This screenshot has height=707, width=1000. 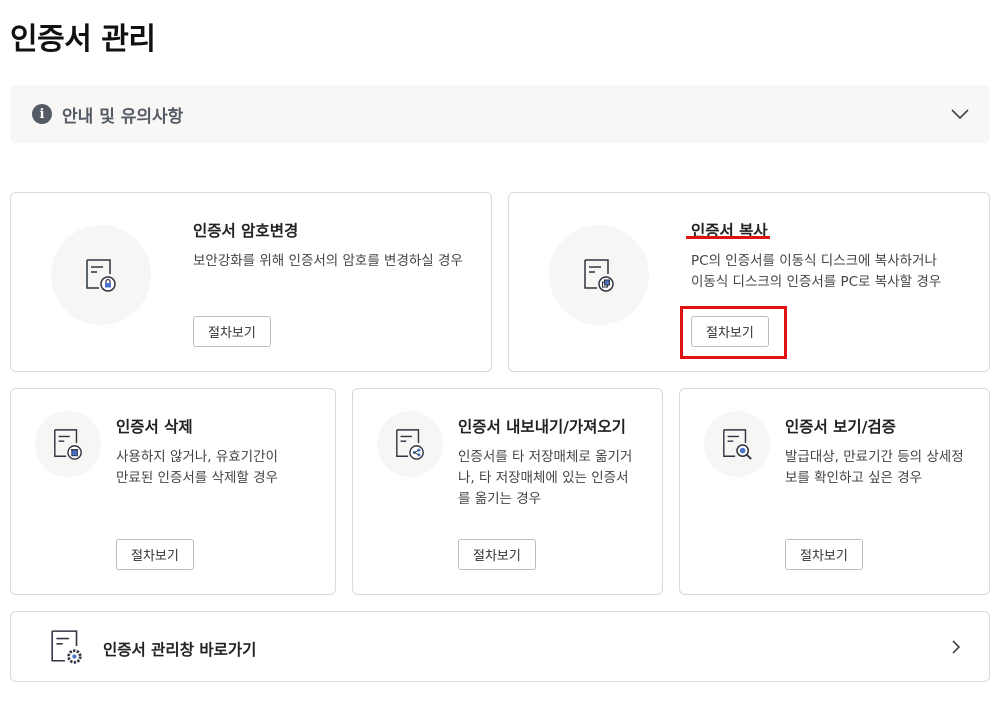 What do you see at coordinates (500, 114) in the screenshot?
I see `notice-accordion: i 안내 및 유의사항` at bounding box center [500, 114].